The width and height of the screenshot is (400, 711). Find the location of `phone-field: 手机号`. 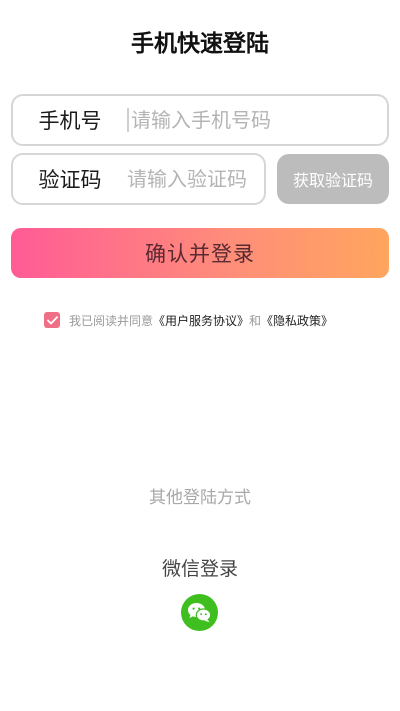

phone-field: 手机号 is located at coordinates (200, 120).